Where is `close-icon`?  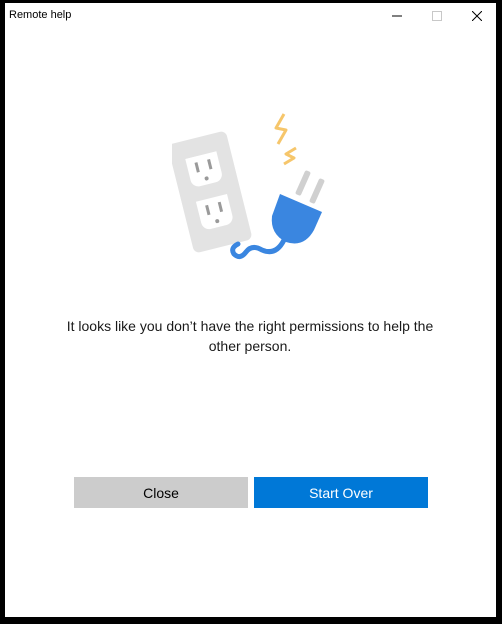
close-icon is located at coordinates (477, 16).